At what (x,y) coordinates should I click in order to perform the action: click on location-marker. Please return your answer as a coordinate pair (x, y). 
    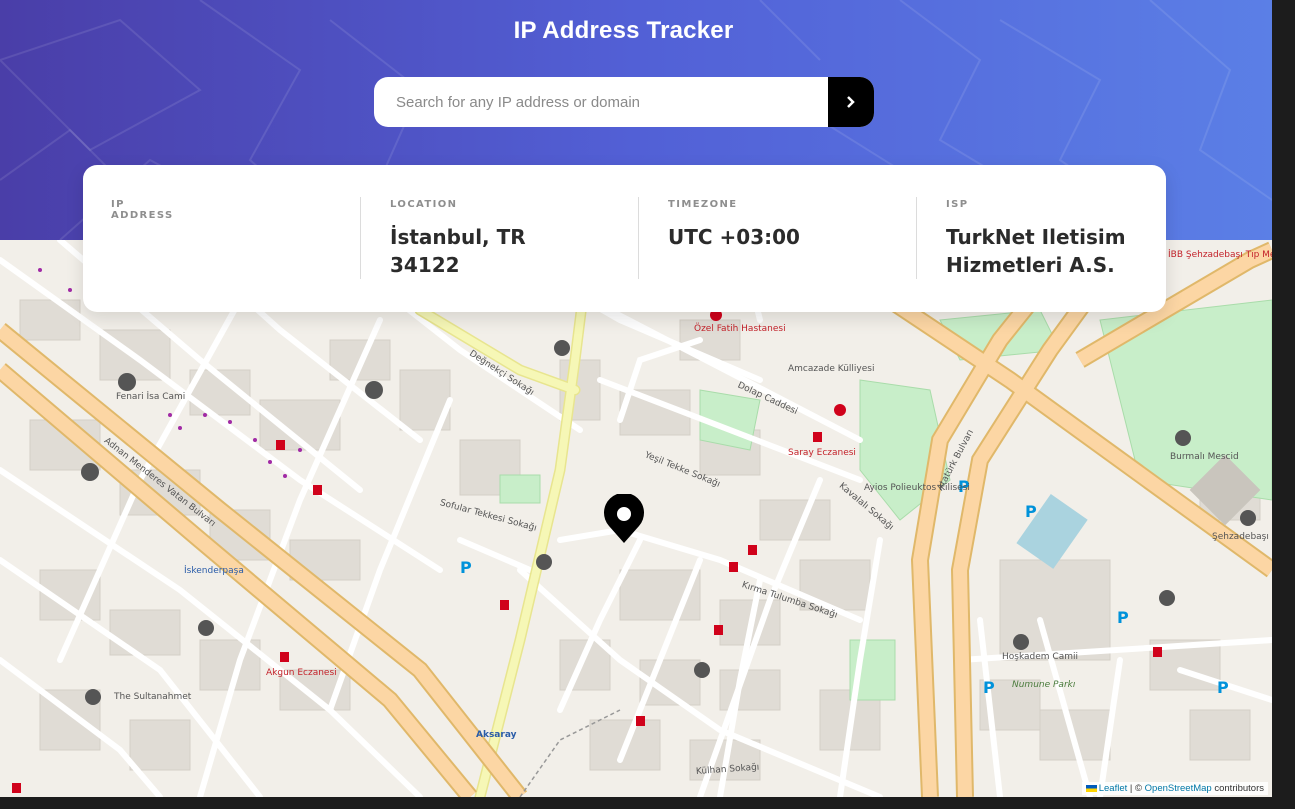
    Looking at the image, I should click on (624, 520).